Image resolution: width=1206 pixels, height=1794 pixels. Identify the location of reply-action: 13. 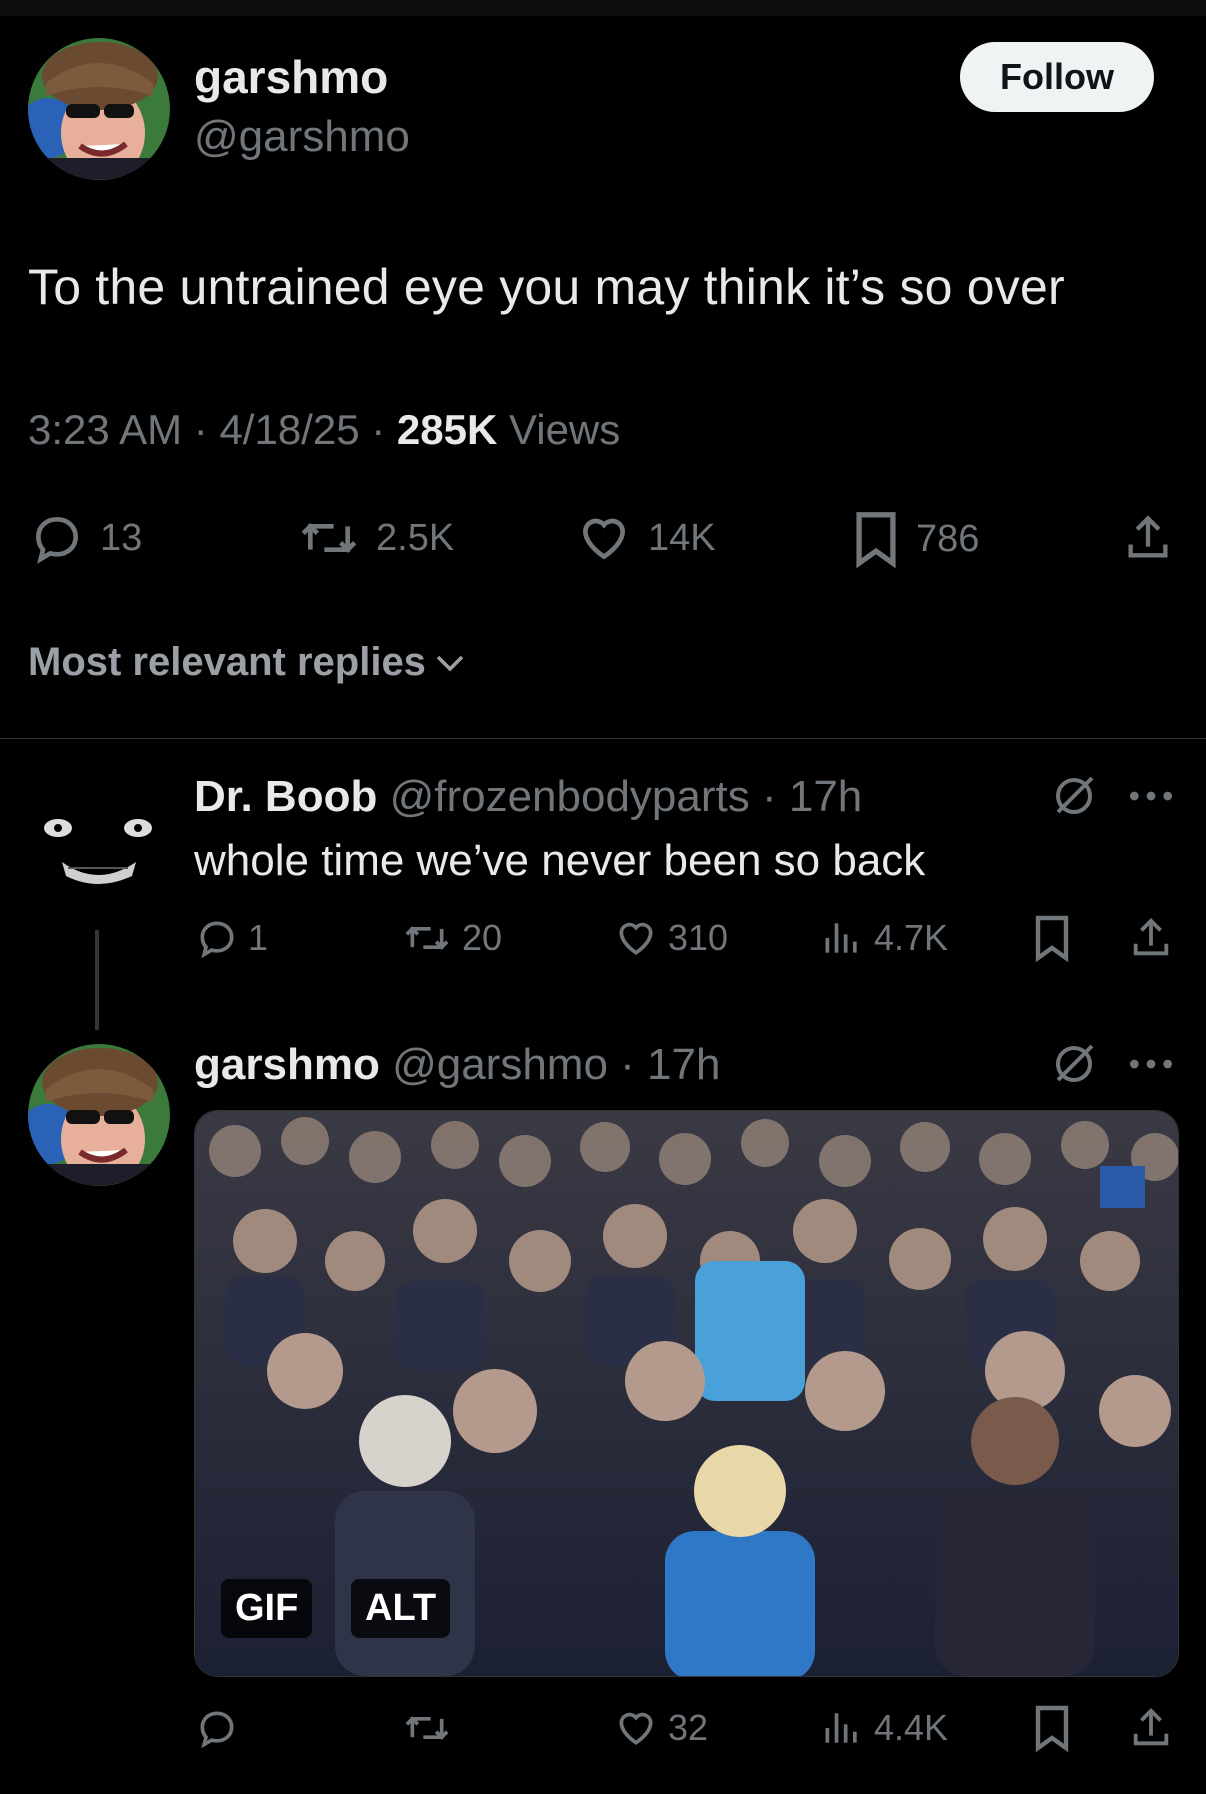
(85, 538).